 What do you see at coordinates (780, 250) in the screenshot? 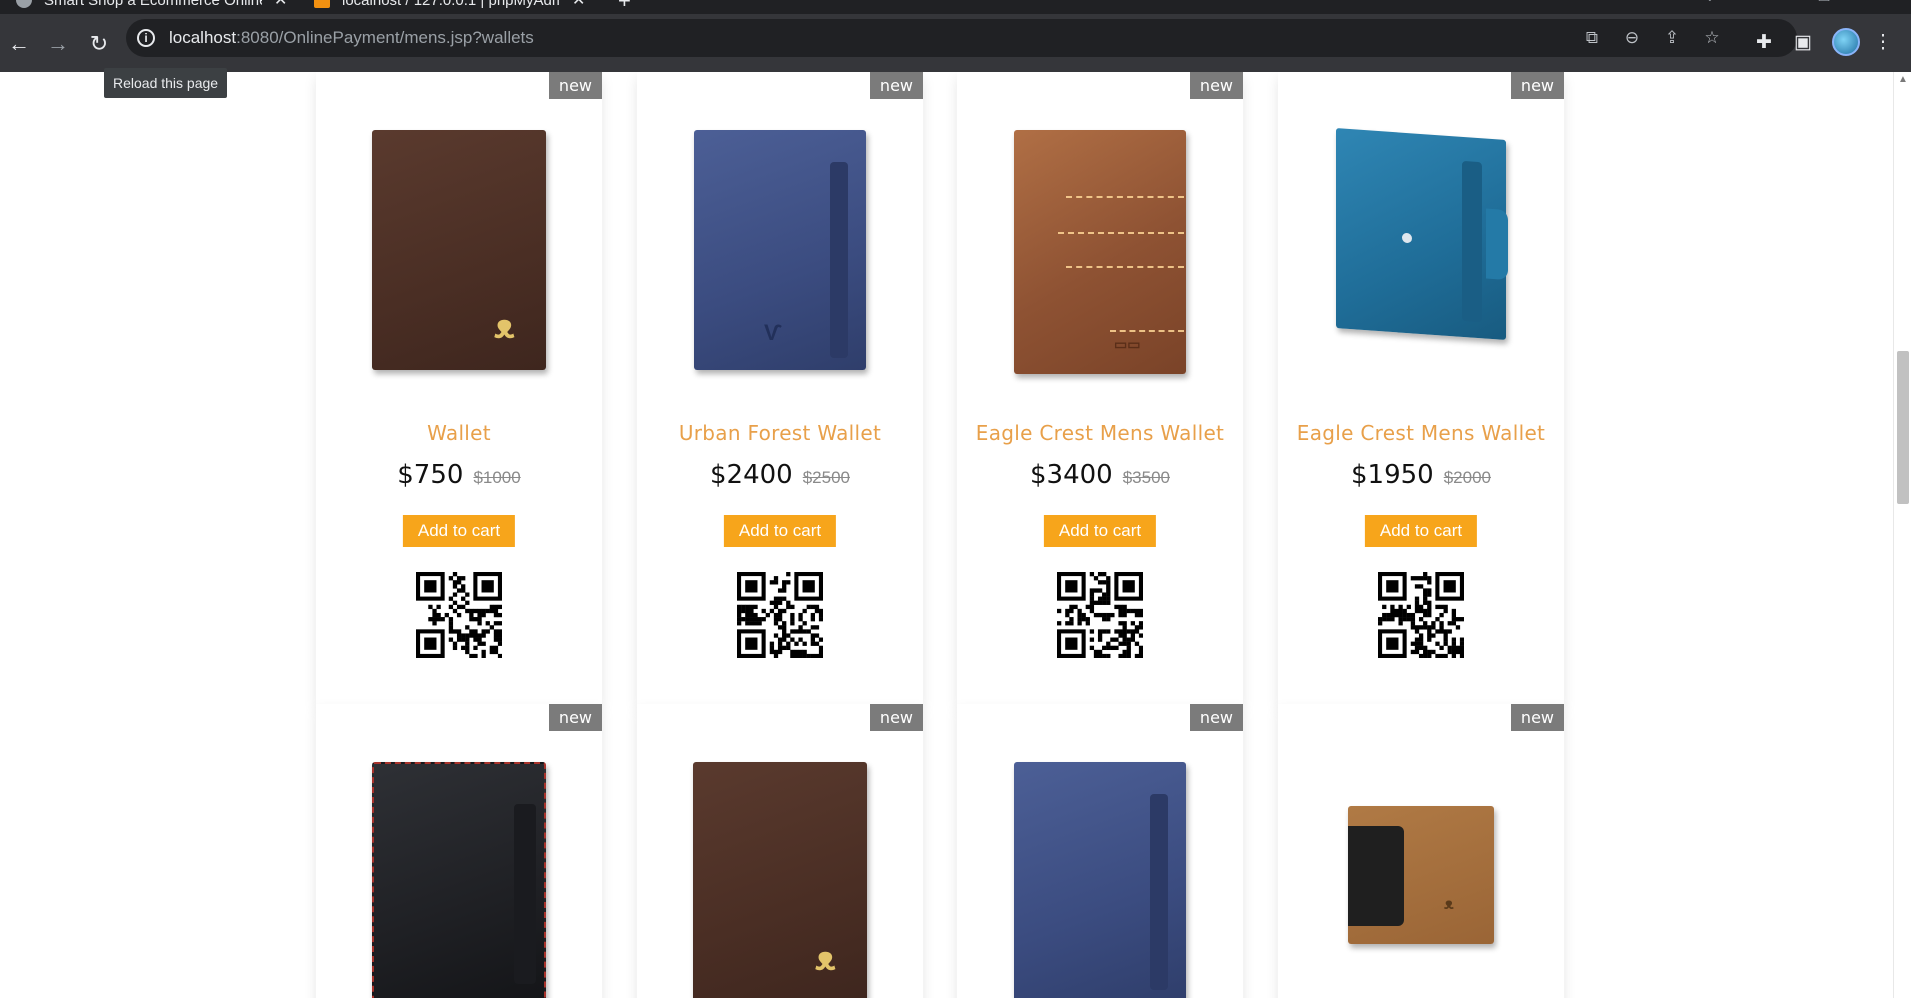
I see `product-image: Ѵ` at bounding box center [780, 250].